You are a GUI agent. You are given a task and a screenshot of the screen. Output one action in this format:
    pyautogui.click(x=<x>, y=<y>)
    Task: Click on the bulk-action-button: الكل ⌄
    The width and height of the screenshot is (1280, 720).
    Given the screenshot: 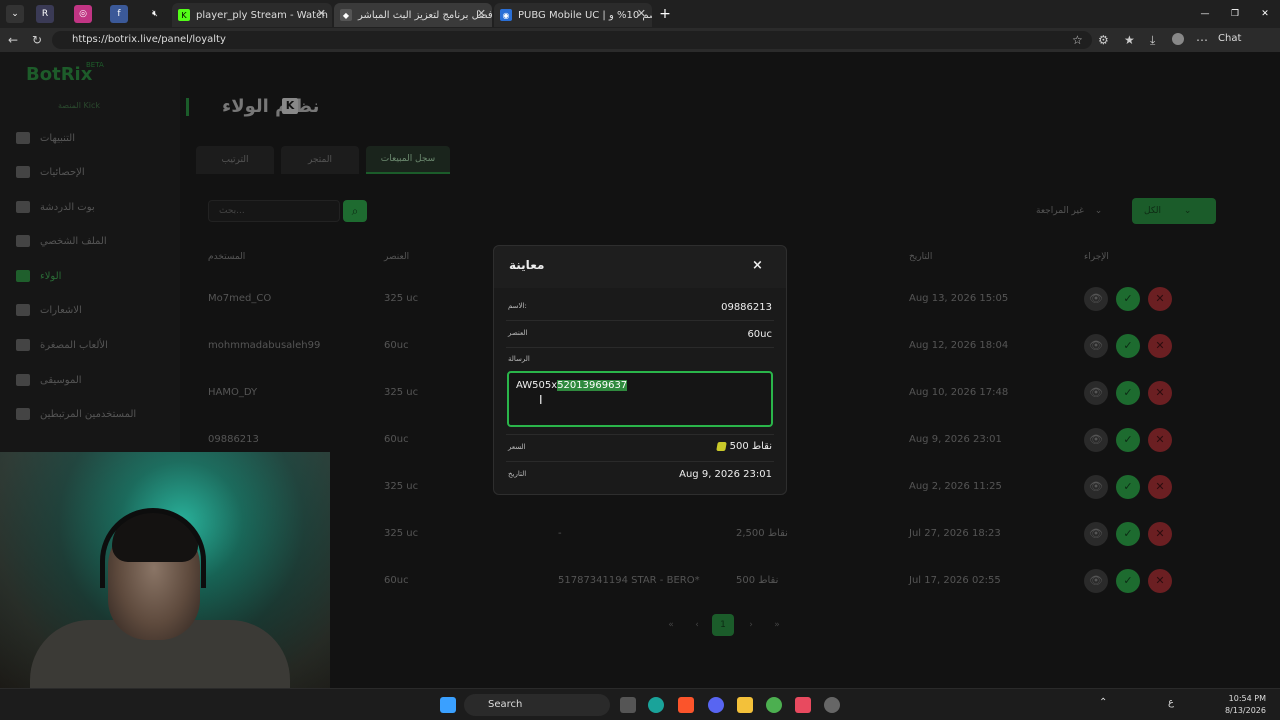 What is the action you would take?
    pyautogui.click(x=1174, y=211)
    